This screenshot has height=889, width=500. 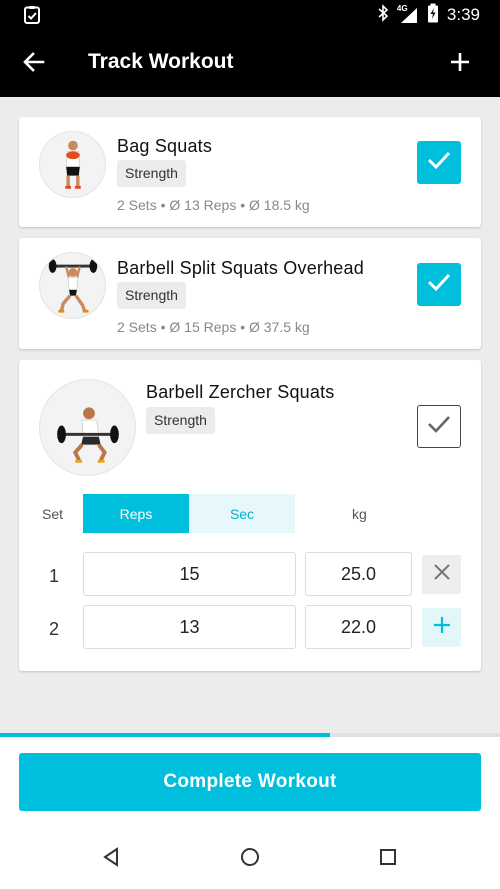 What do you see at coordinates (189, 574) in the screenshot?
I see `reps-input: 15` at bounding box center [189, 574].